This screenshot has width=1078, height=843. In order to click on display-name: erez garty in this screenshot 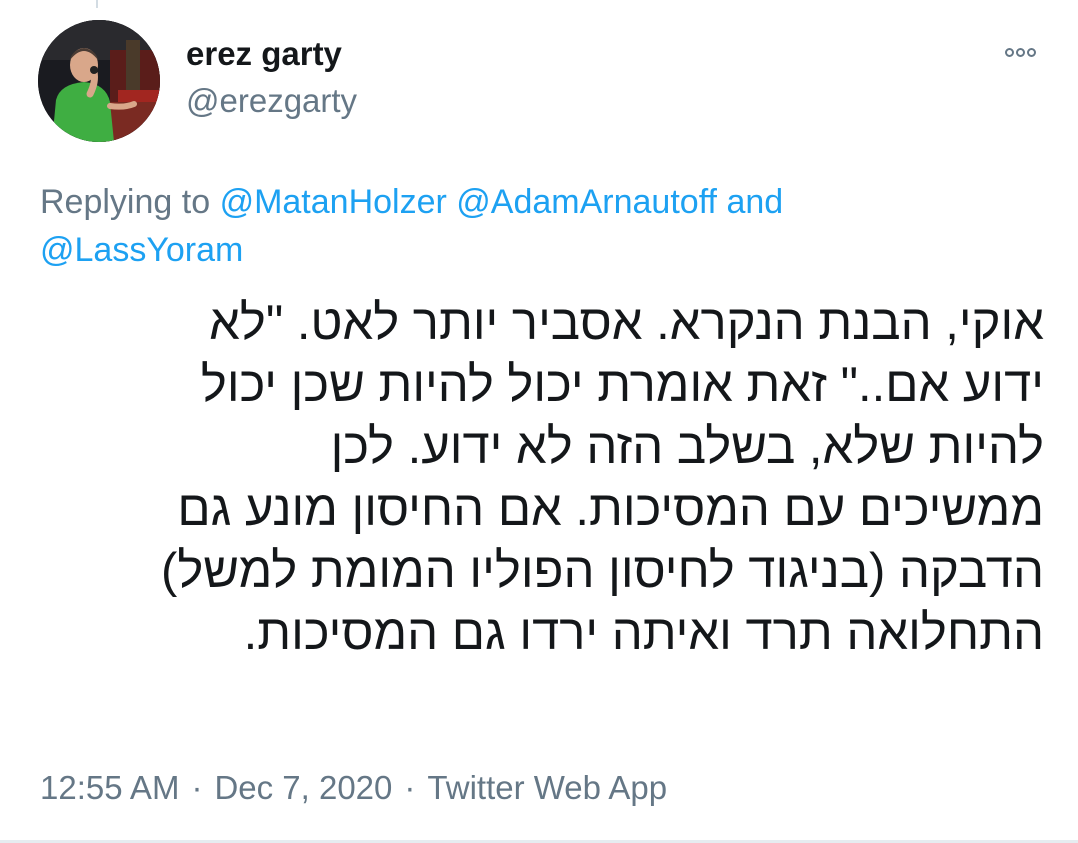, I will do `click(271, 54)`.